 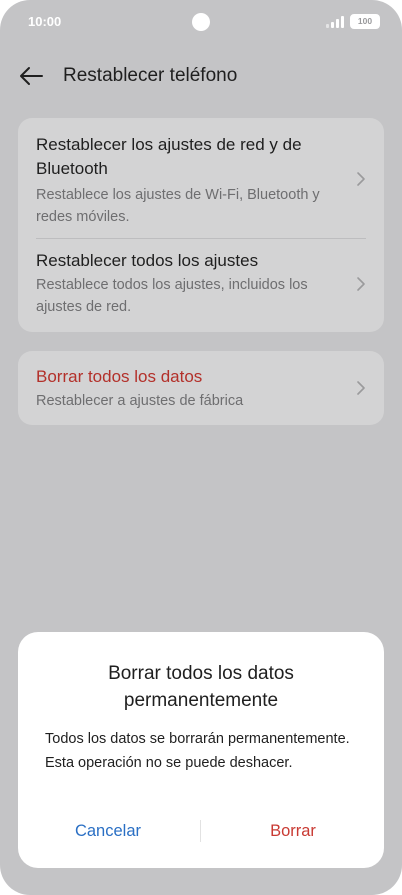 I want to click on front-camera, so click(x=201, y=22).